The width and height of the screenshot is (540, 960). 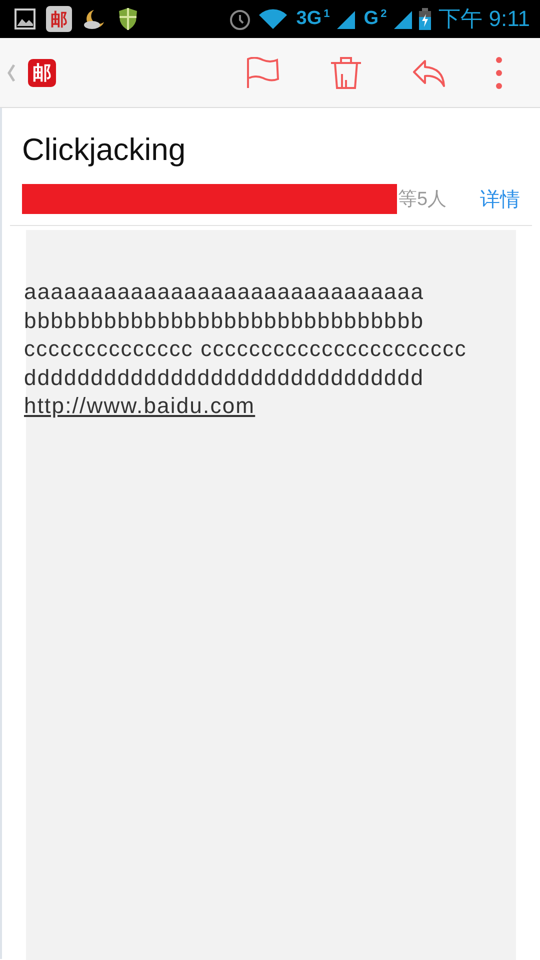 What do you see at coordinates (424, 19) in the screenshot?
I see `battery-charging-icon` at bounding box center [424, 19].